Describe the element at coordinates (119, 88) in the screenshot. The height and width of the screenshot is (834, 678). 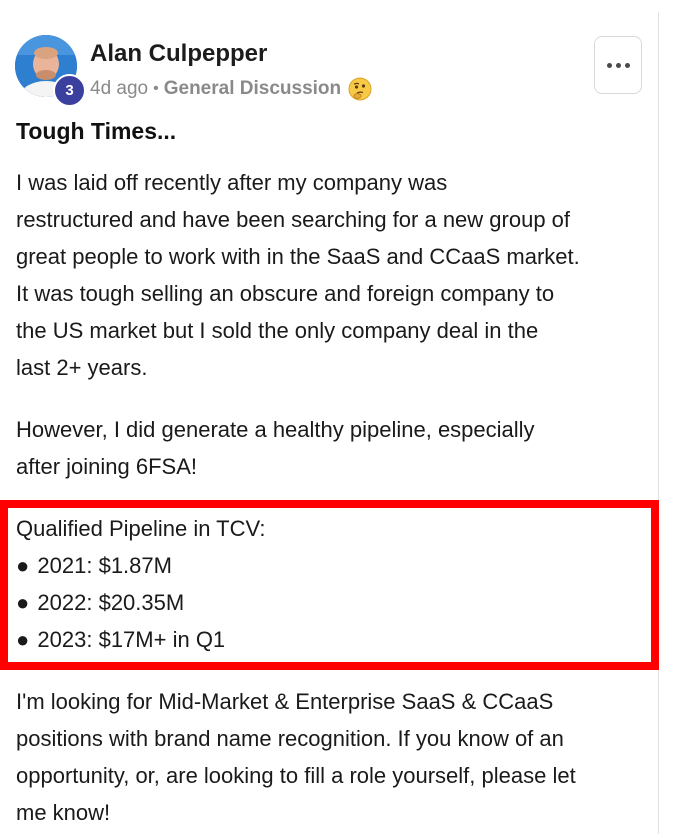
I see `post-time: 4d ago` at that location.